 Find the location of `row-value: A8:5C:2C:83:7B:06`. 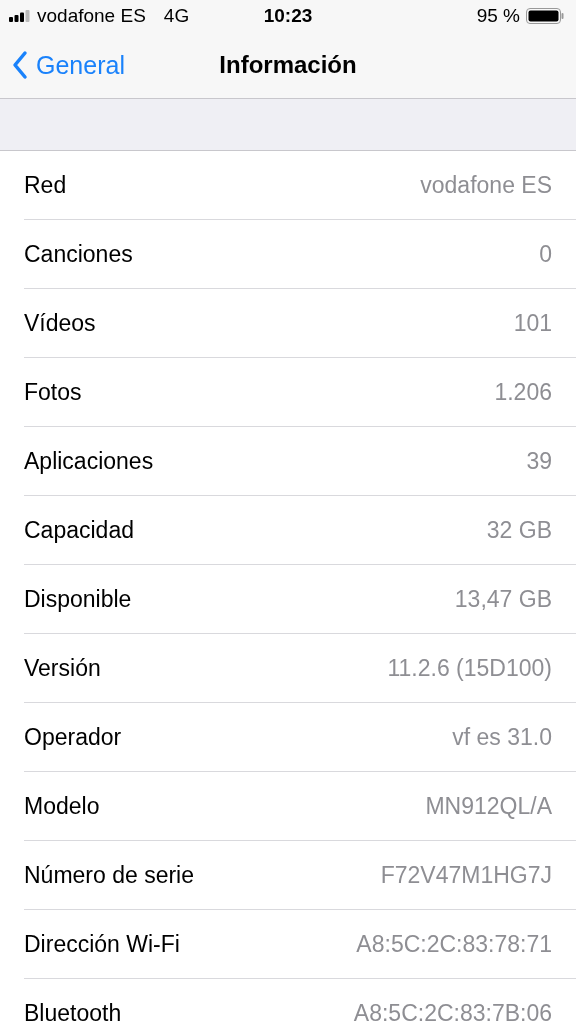

row-value: A8:5C:2C:83:7B:06 is located at coordinates (452, 1011).